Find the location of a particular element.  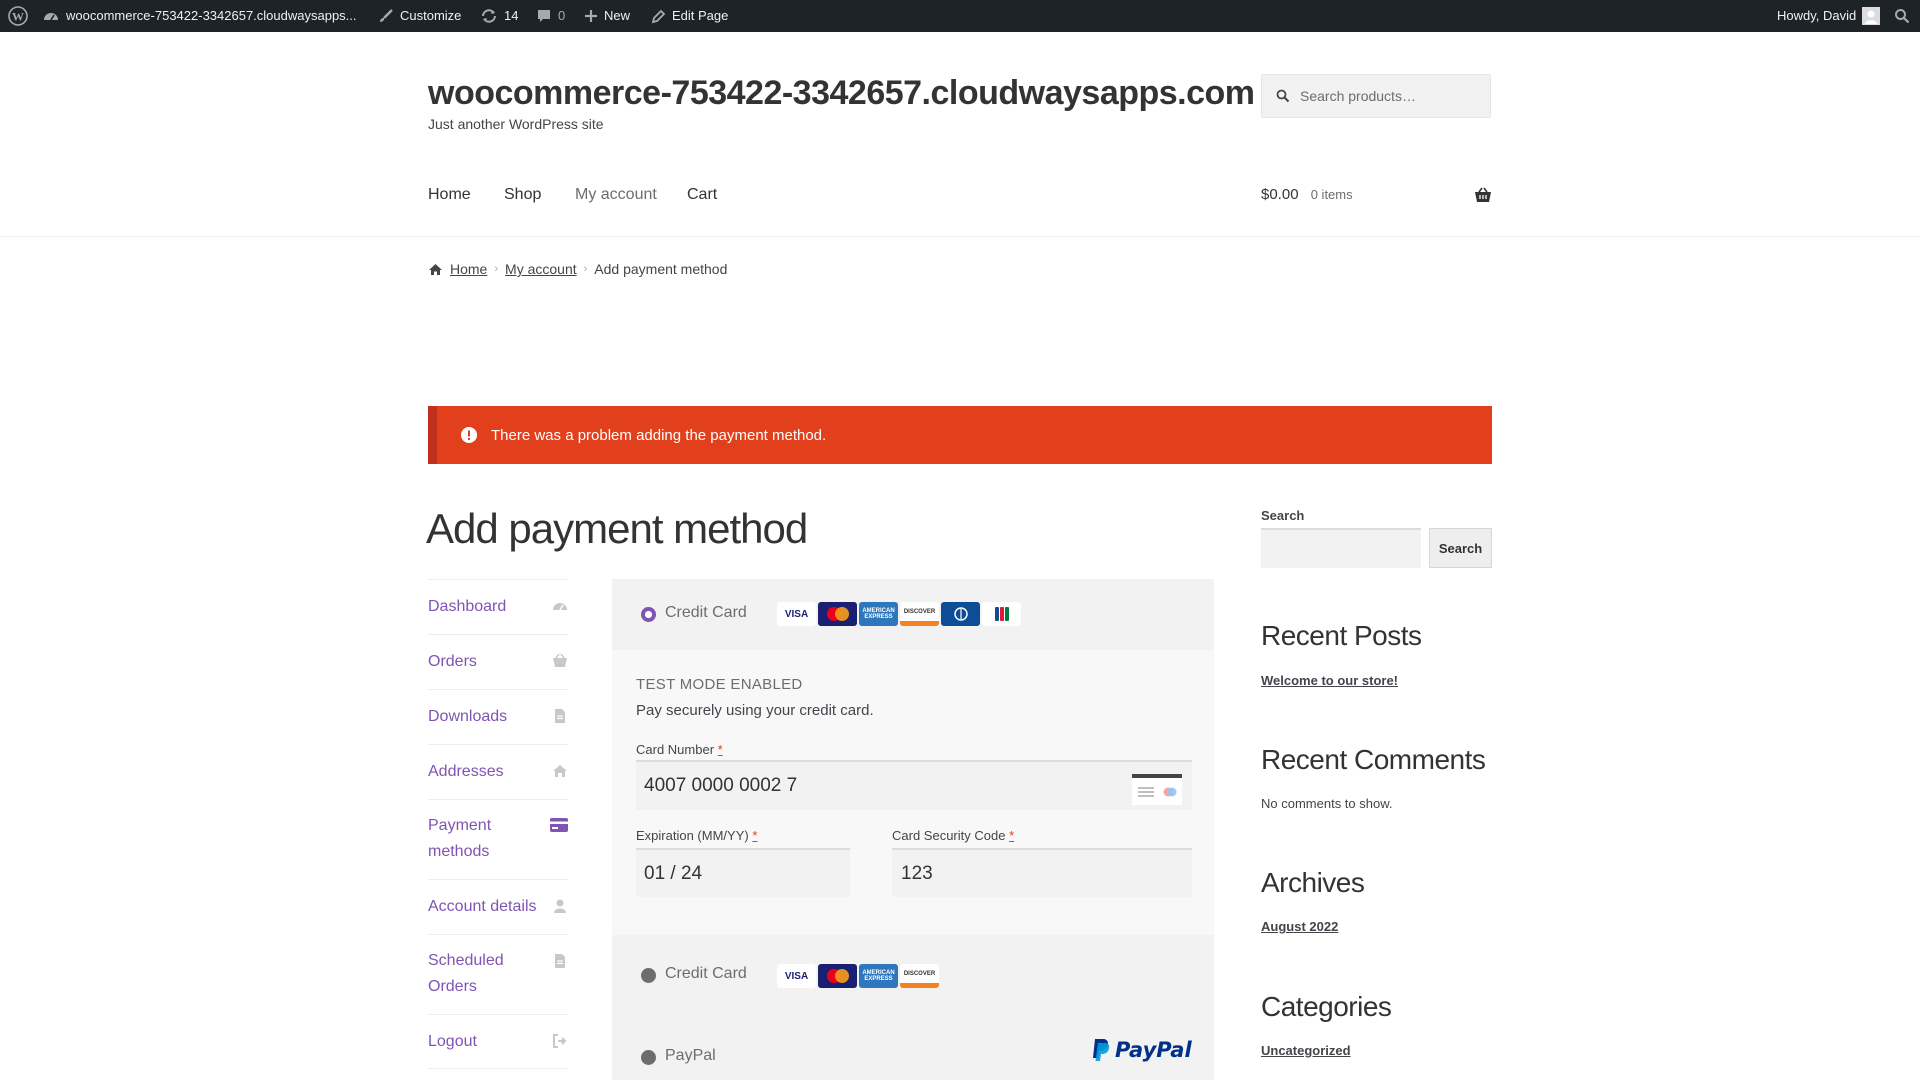

admin-greeting: Howdy, David is located at coordinates (1817, 15).